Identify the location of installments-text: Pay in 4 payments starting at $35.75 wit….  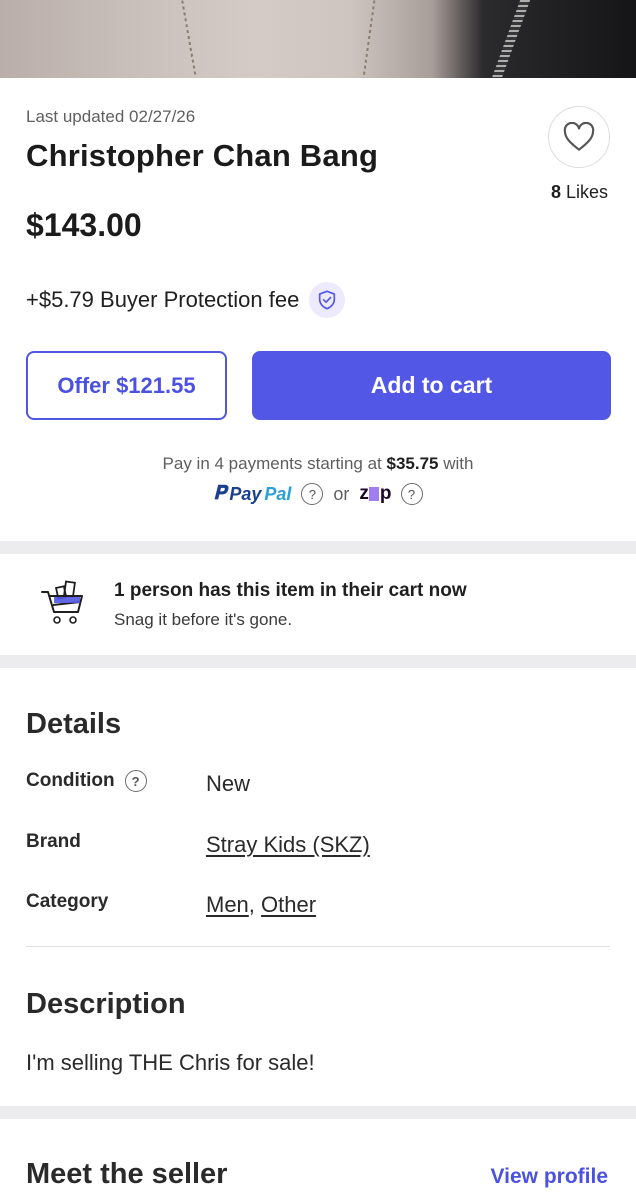
(318, 464).